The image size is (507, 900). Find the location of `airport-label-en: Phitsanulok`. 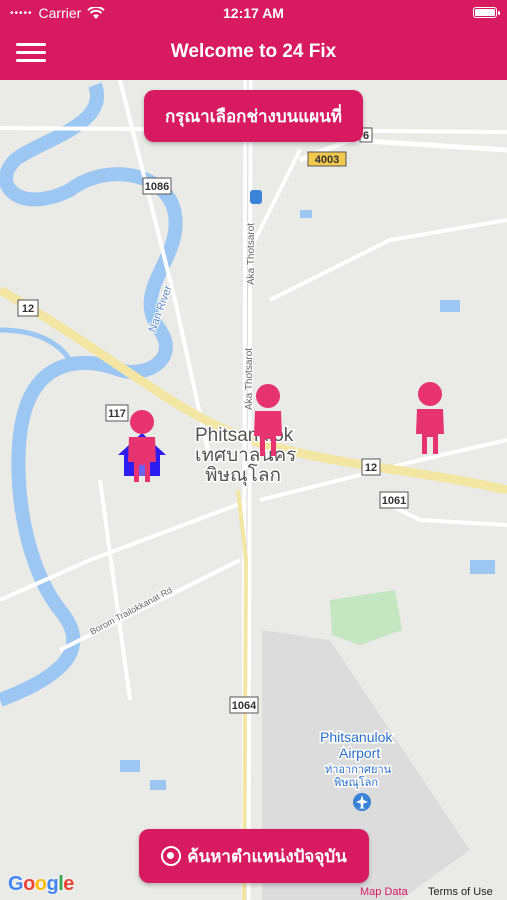

airport-label-en: Phitsanulok is located at coordinates (356, 737).